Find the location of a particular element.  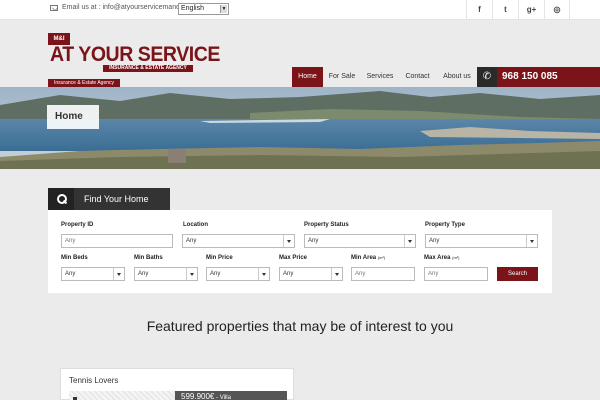

location-value: Any is located at coordinates (191, 241).